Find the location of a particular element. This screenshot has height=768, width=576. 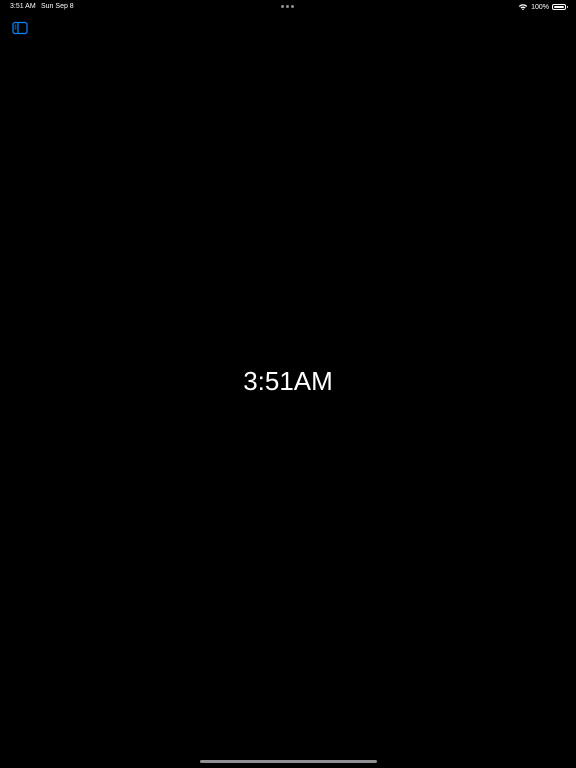

battery-fill is located at coordinates (559, 7).